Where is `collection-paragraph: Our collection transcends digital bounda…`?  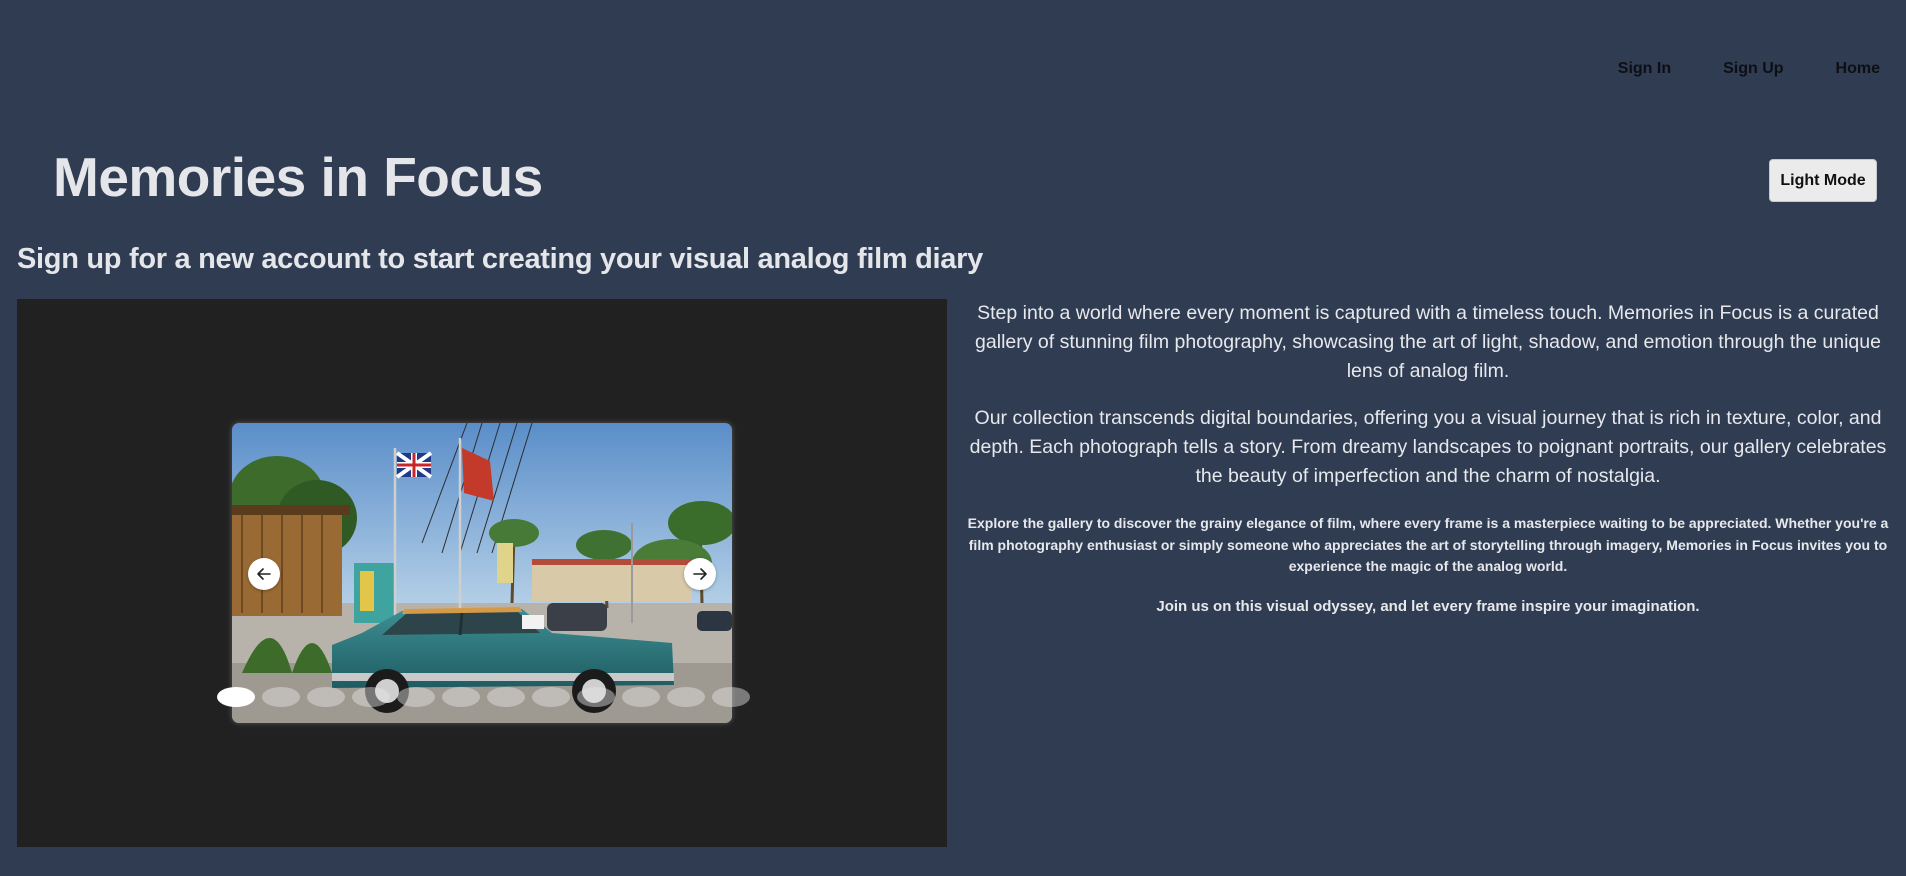 collection-paragraph: Our collection transcends digital bounda… is located at coordinates (1428, 447).